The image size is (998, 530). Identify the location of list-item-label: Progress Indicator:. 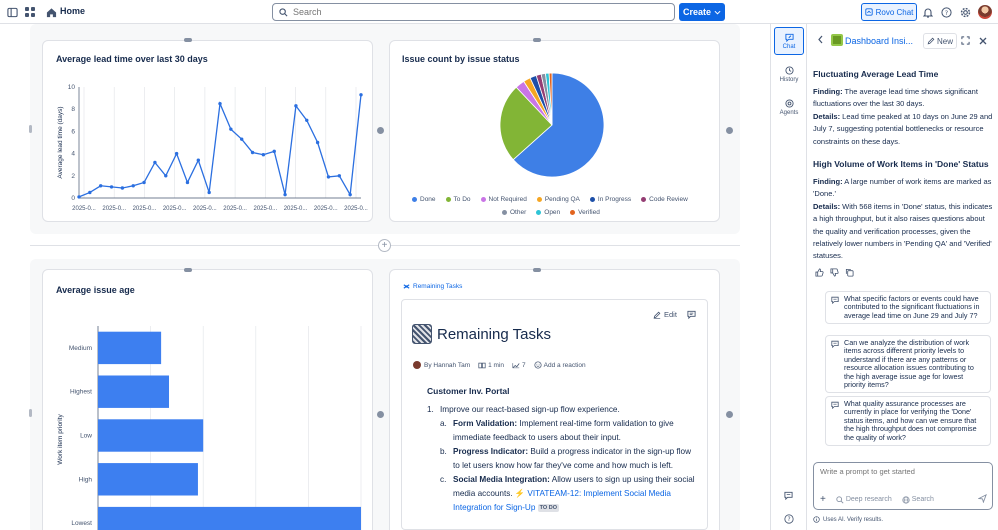
(491, 451).